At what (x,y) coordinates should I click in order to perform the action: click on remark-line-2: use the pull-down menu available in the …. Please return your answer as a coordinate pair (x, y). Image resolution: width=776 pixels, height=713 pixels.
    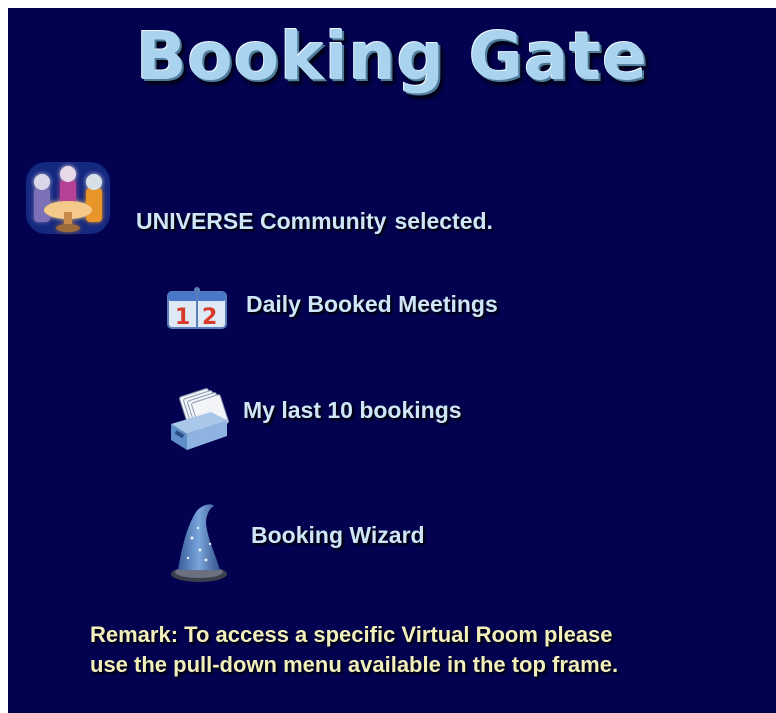
    Looking at the image, I should click on (354, 664).